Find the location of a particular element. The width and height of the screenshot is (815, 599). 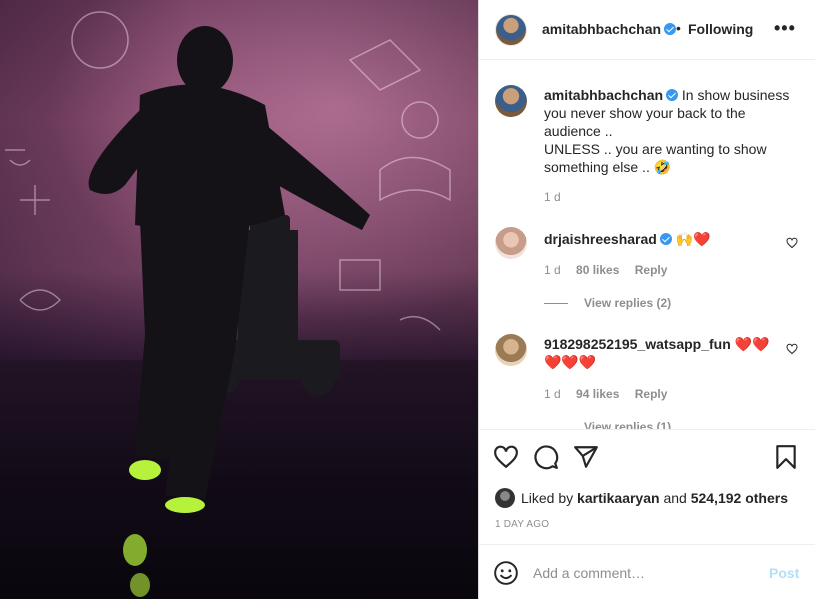

liked-by-user: kartikaaryan is located at coordinates (618, 498).